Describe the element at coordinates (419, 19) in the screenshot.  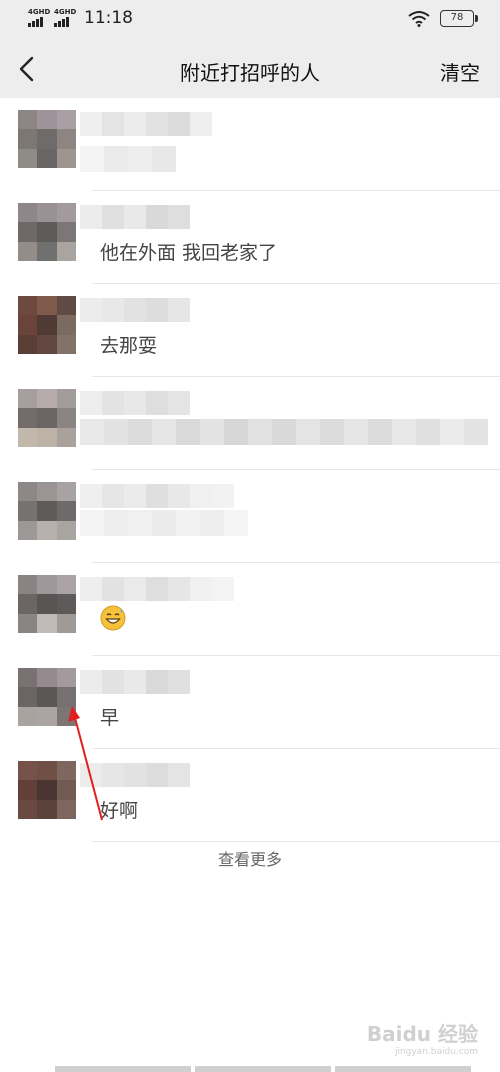
I see `wifi-icon` at that location.